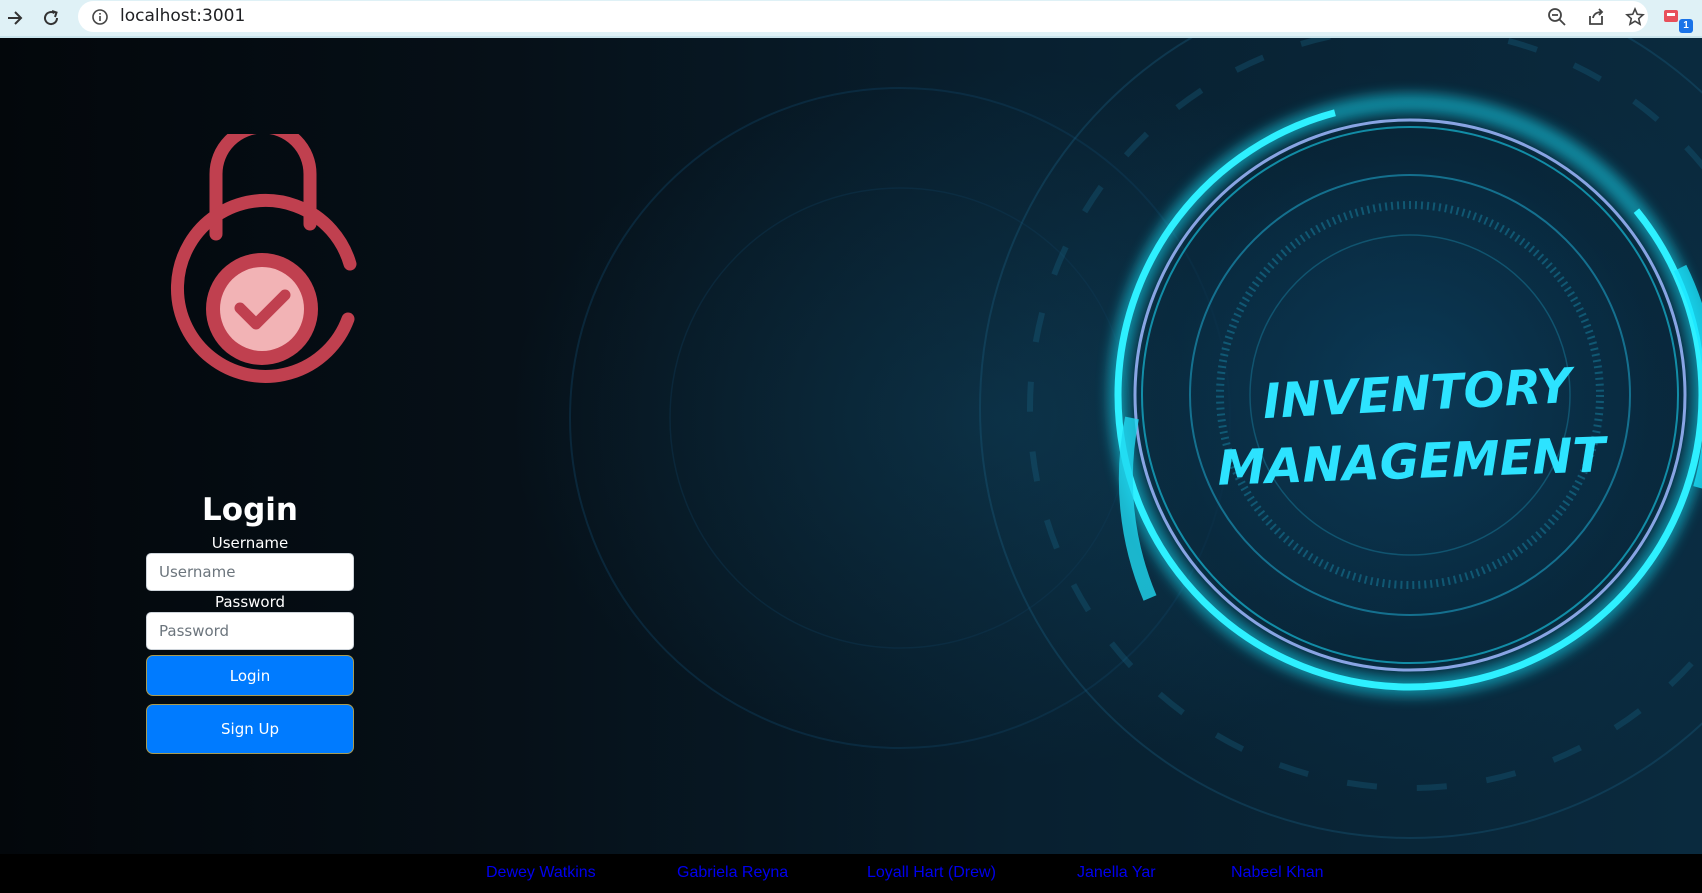 The width and height of the screenshot is (1702, 893). I want to click on zoom-out-icon, so click(1557, 17).